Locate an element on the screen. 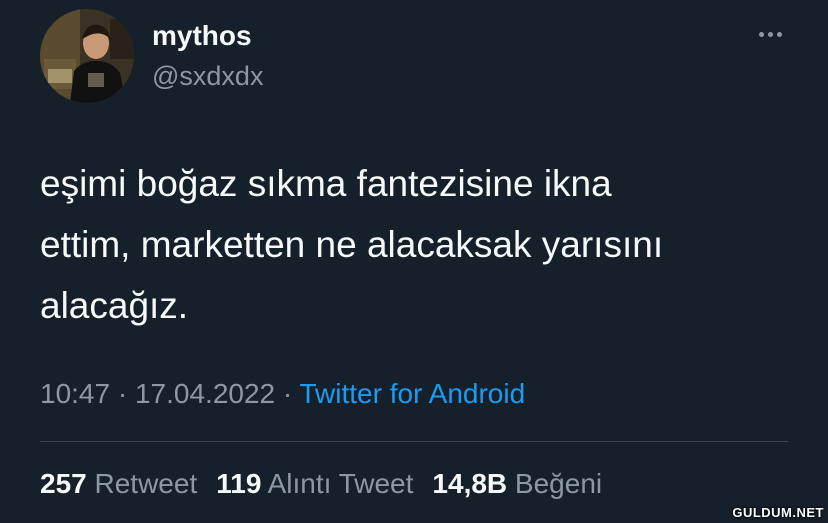 Image resolution: width=828 pixels, height=523 pixels. tweet-source-link: Twitter for Android is located at coordinates (413, 393).